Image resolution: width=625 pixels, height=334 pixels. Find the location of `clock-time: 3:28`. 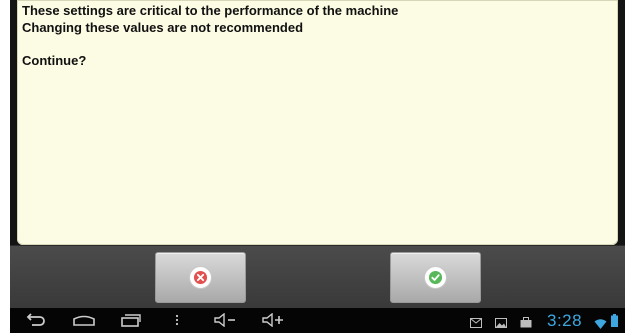

clock-time: 3:28 is located at coordinates (565, 320).